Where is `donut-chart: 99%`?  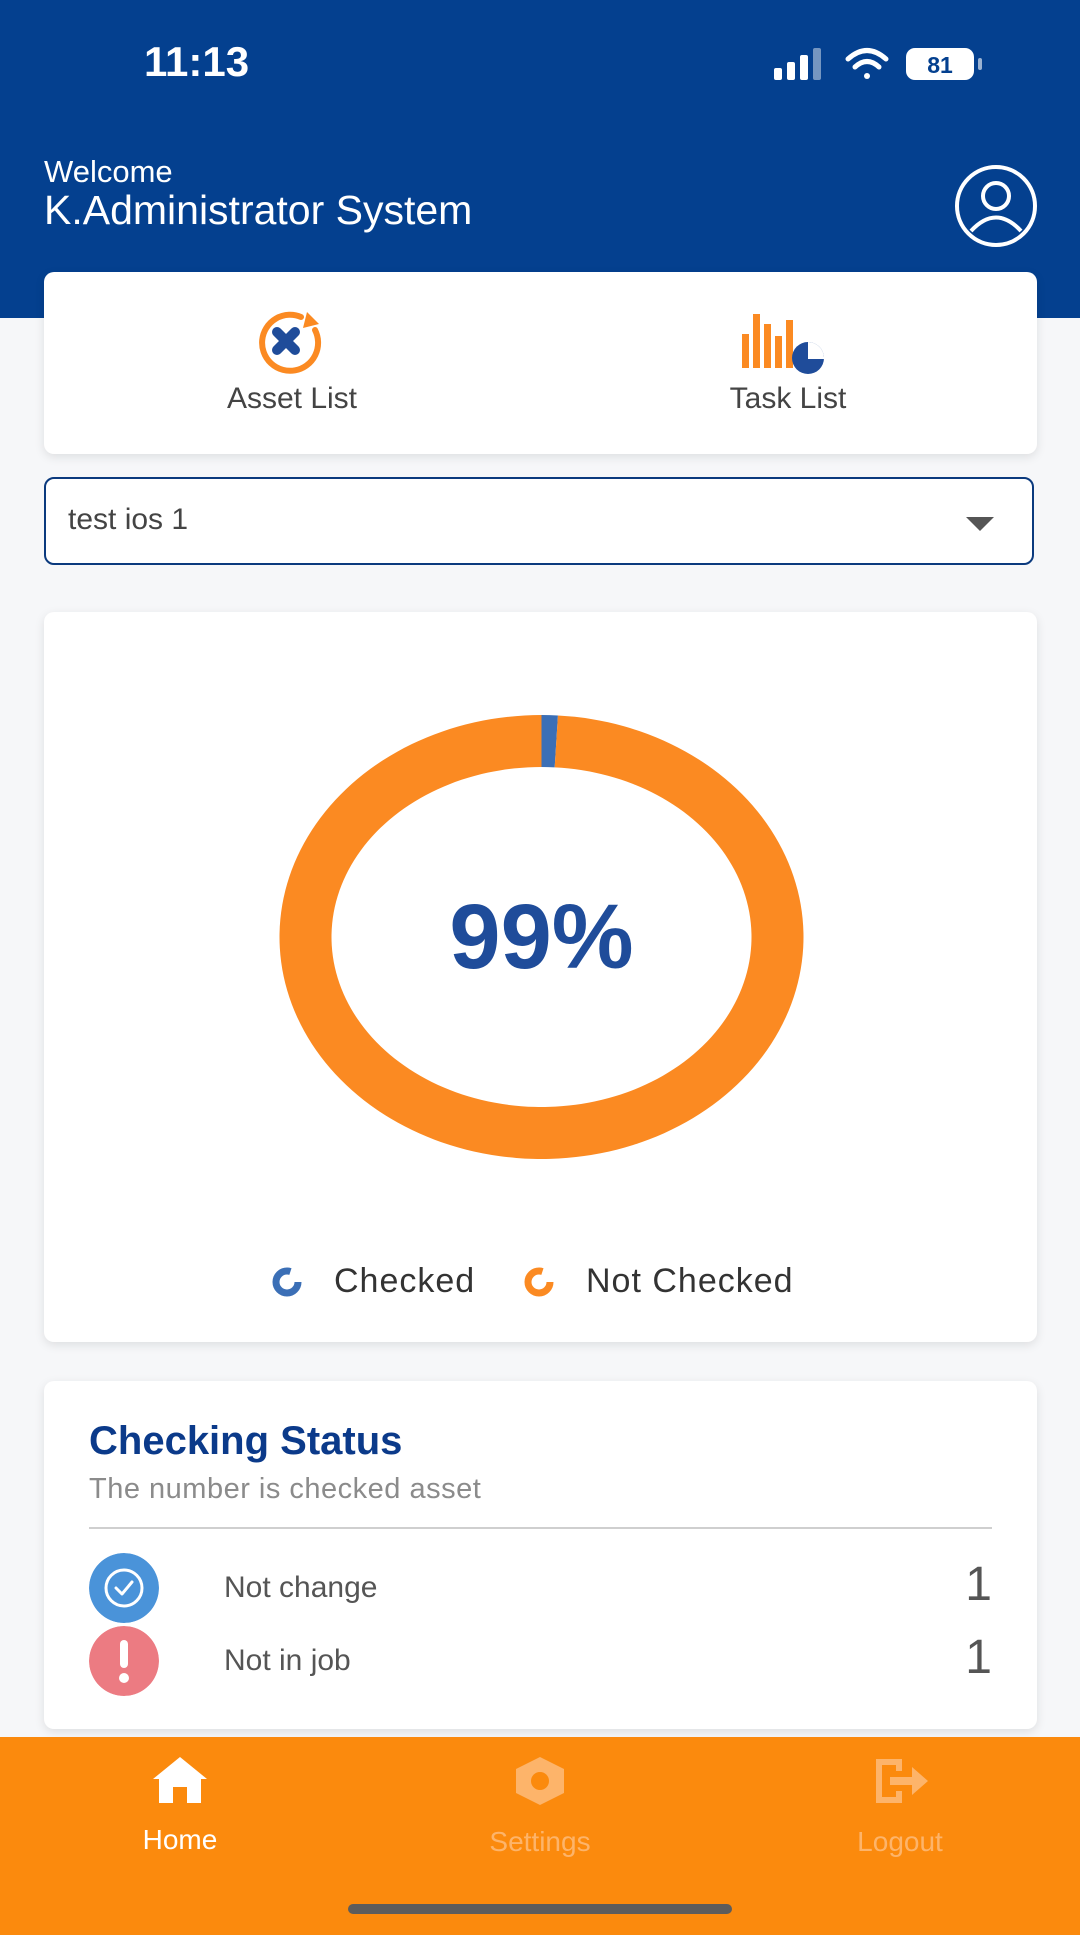 donut-chart: 99% is located at coordinates (541, 937).